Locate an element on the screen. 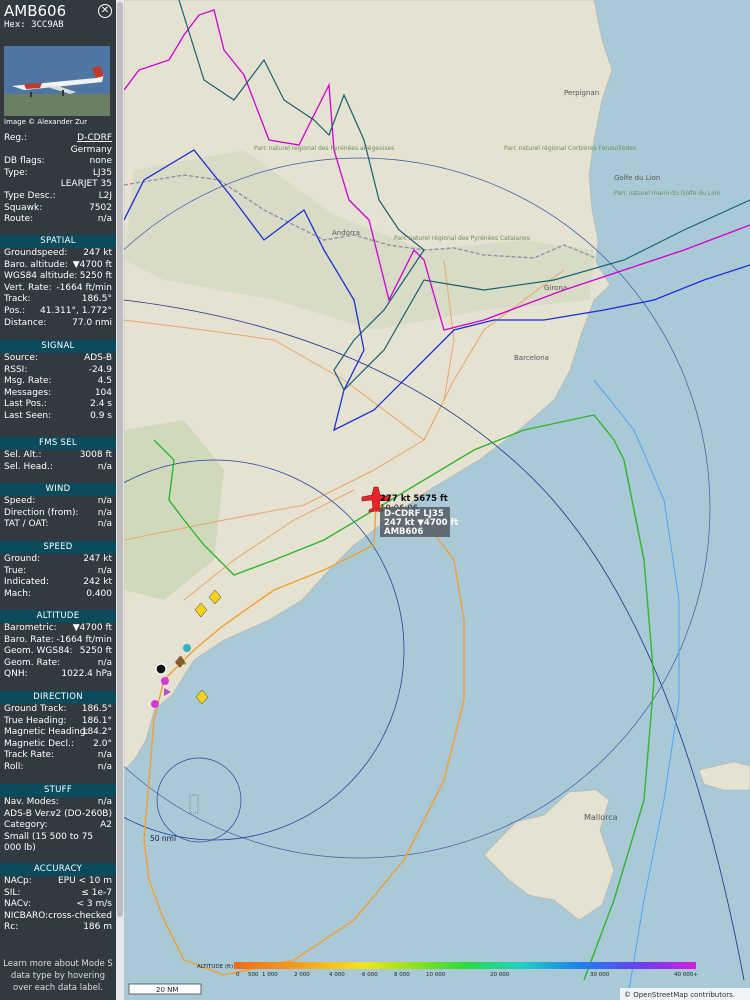 The width and height of the screenshot is (750, 1000). speed-header: SPEED is located at coordinates (58, 547).